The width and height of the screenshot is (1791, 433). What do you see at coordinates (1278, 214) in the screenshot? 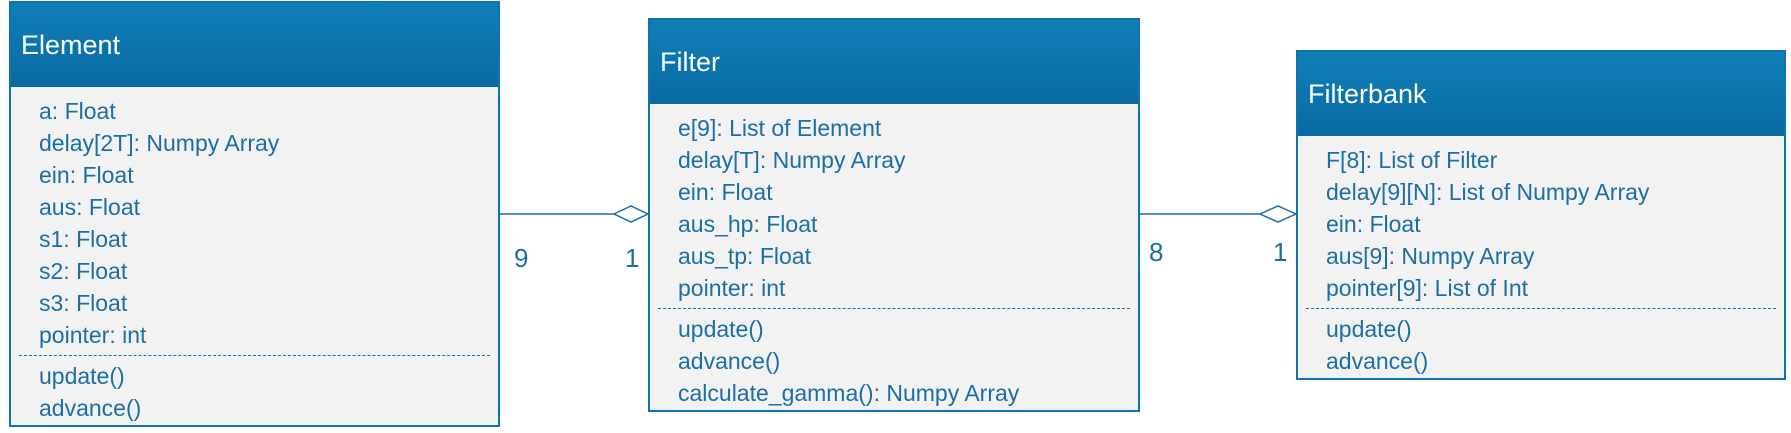
I see `filter-filterbank-aggregation-diamond` at bounding box center [1278, 214].